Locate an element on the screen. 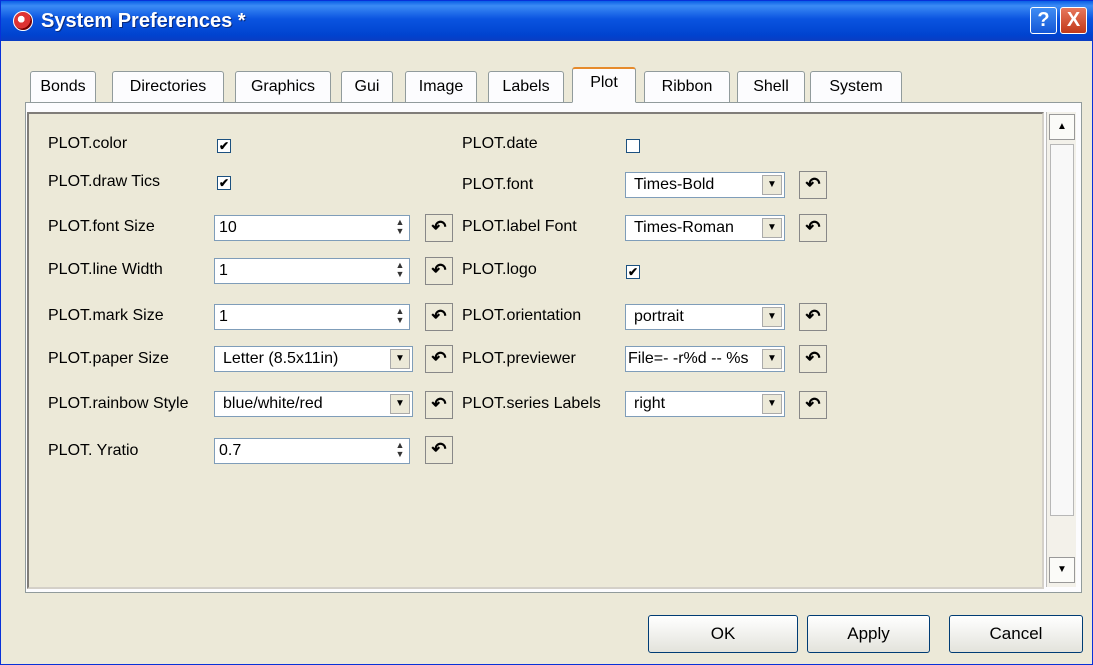 The image size is (1093, 665). font-reset-icon: ↶ is located at coordinates (813, 185).